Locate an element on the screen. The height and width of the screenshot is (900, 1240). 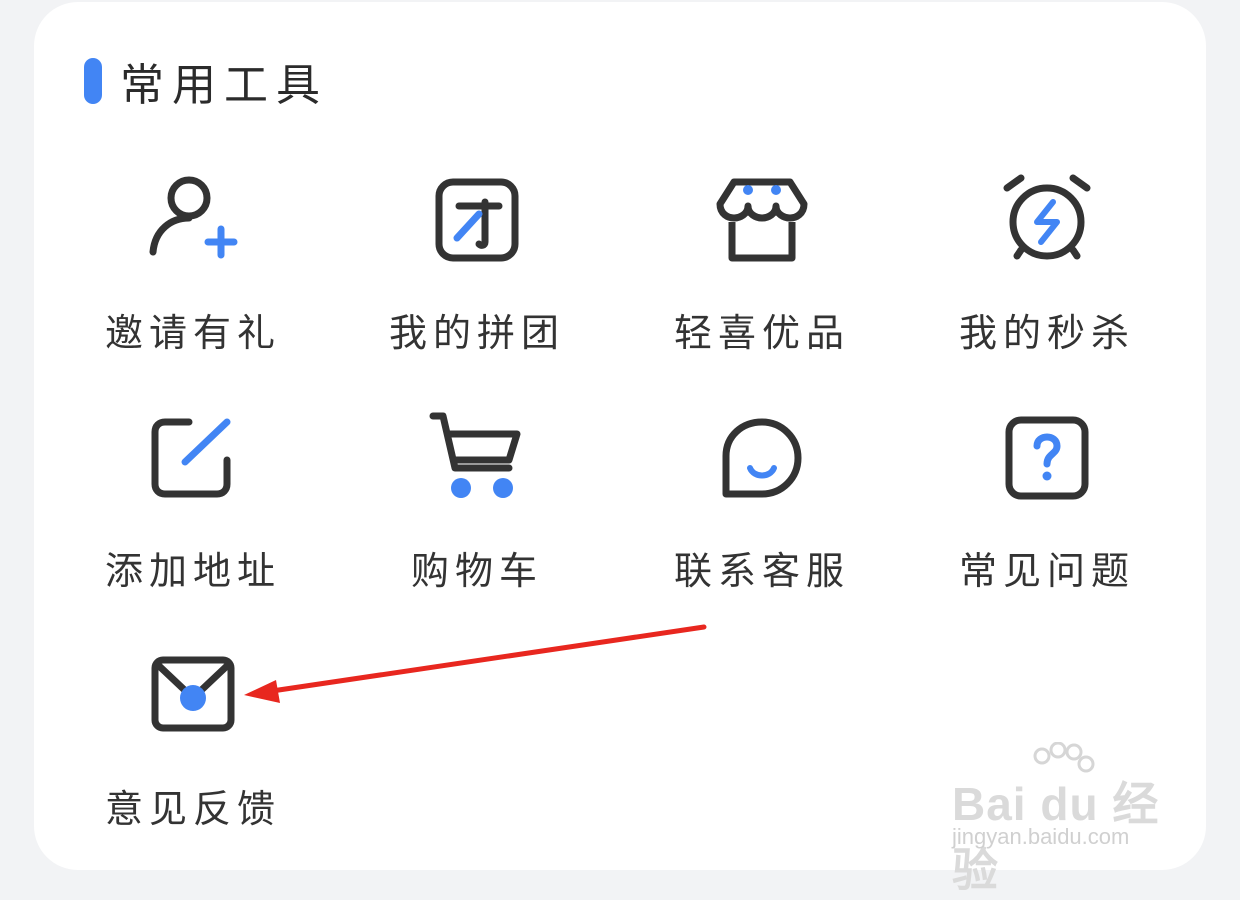
baidu-watermark: Bai du 经验 jingyan.baidu.com is located at coordinates (1066, 818).